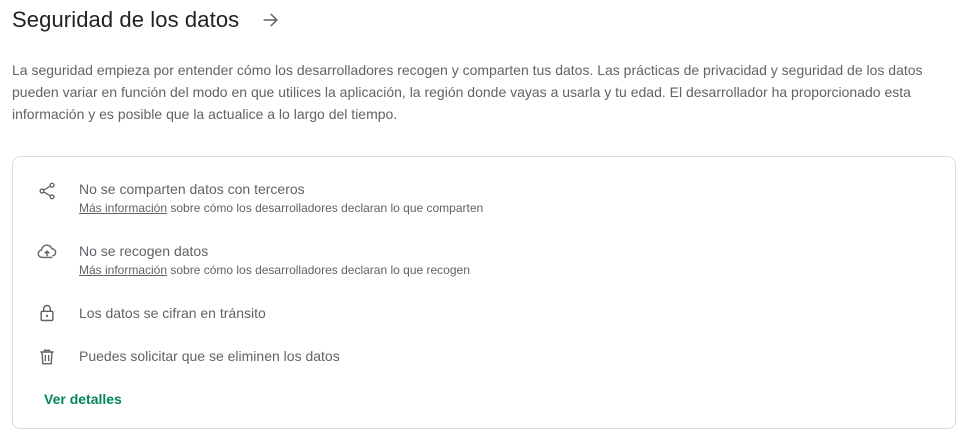  Describe the element at coordinates (47, 191) in the screenshot. I see `share-icon` at that location.